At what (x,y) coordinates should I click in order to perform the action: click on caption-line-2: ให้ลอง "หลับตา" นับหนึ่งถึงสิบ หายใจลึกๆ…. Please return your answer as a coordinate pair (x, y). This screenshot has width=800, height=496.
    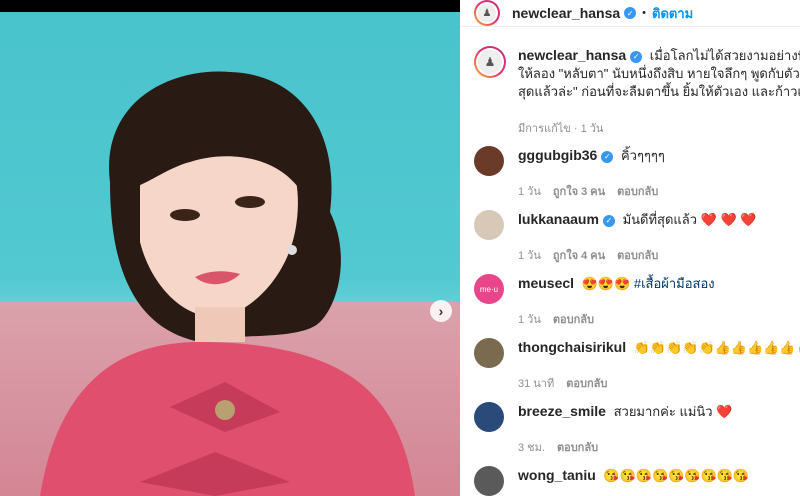
    Looking at the image, I should click on (659, 73).